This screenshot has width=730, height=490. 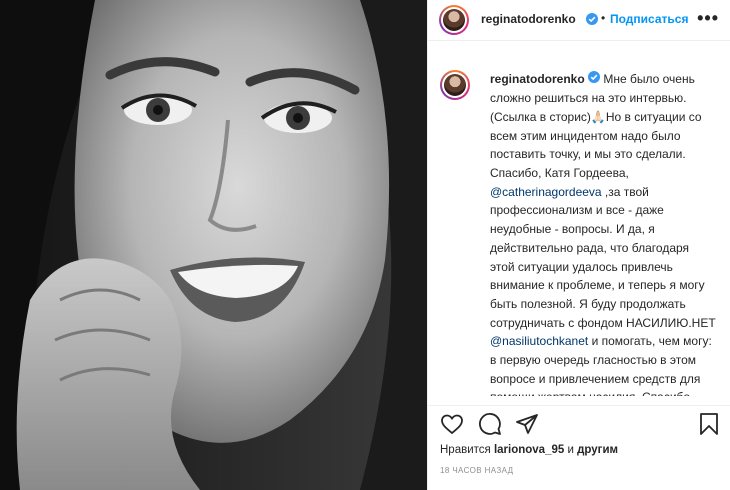 I want to click on caption-avatar, so click(x=455, y=85).